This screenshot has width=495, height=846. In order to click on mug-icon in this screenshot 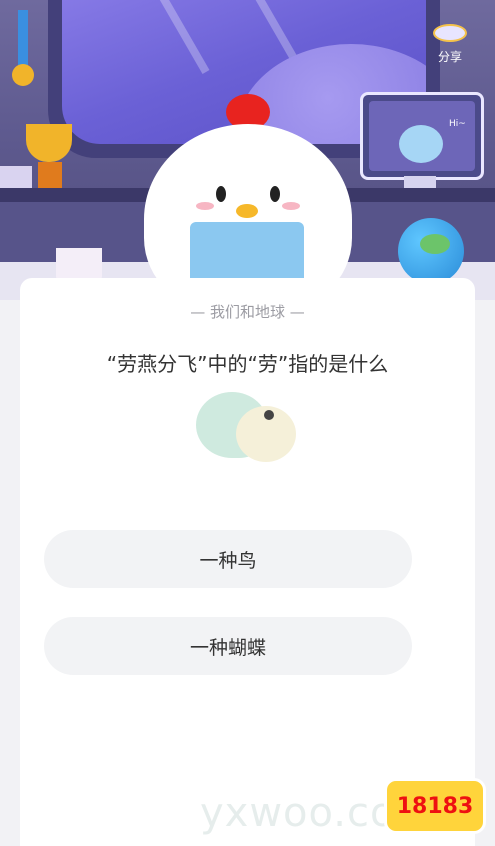, I will do `click(79, 265)`.